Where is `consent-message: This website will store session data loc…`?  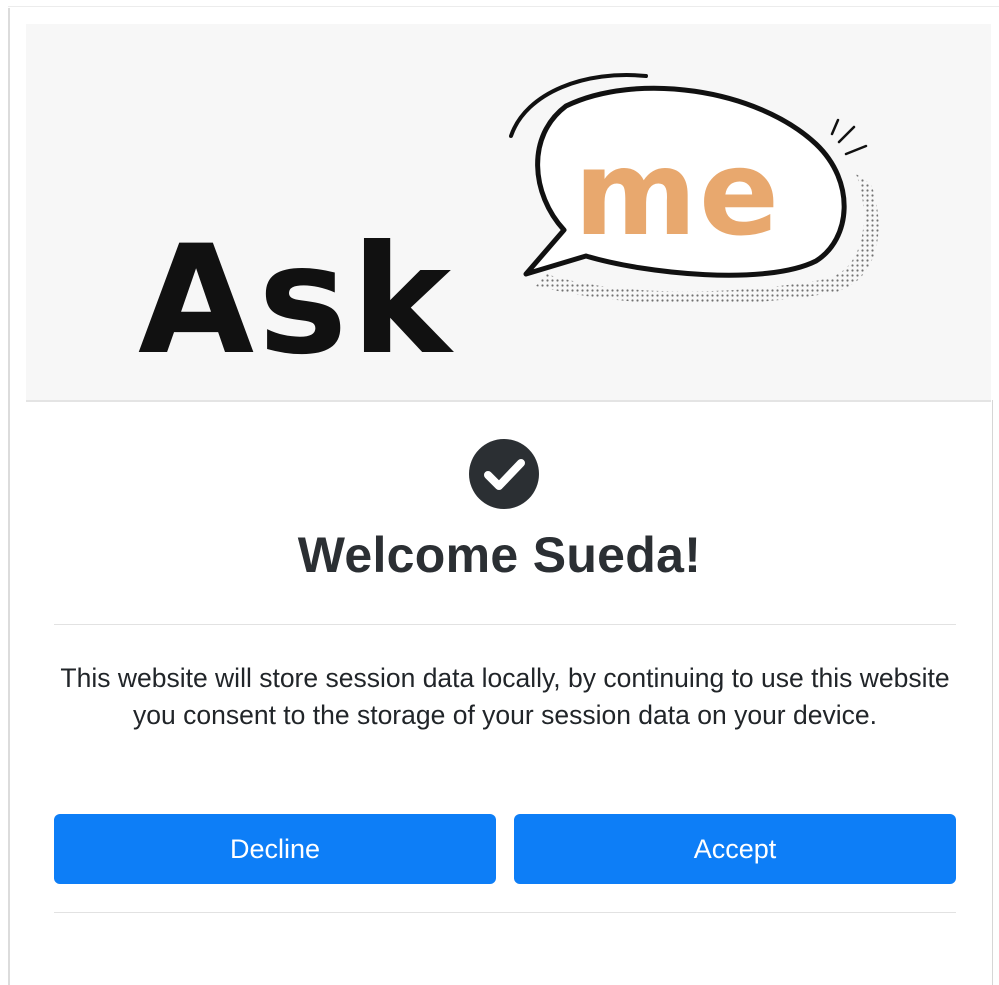
consent-message: This website will store session data loc… is located at coordinates (505, 696).